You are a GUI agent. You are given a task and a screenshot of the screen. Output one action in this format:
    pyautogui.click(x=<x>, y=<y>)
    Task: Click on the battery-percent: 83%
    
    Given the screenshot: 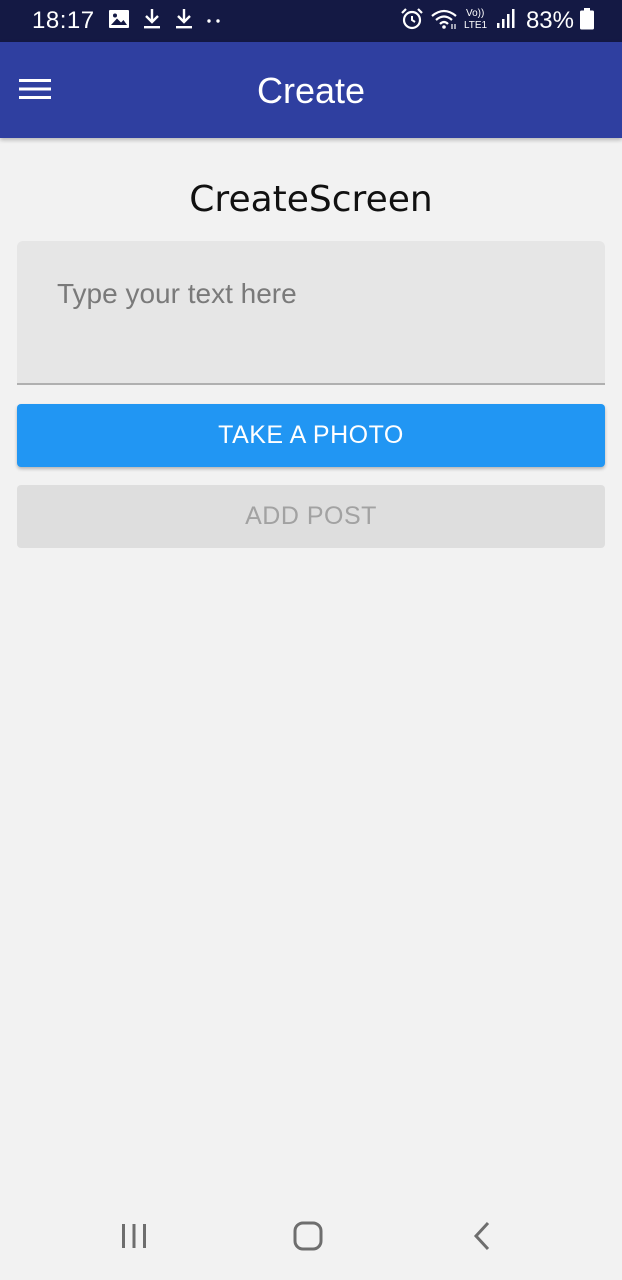 What is the action you would take?
    pyautogui.click(x=549, y=20)
    